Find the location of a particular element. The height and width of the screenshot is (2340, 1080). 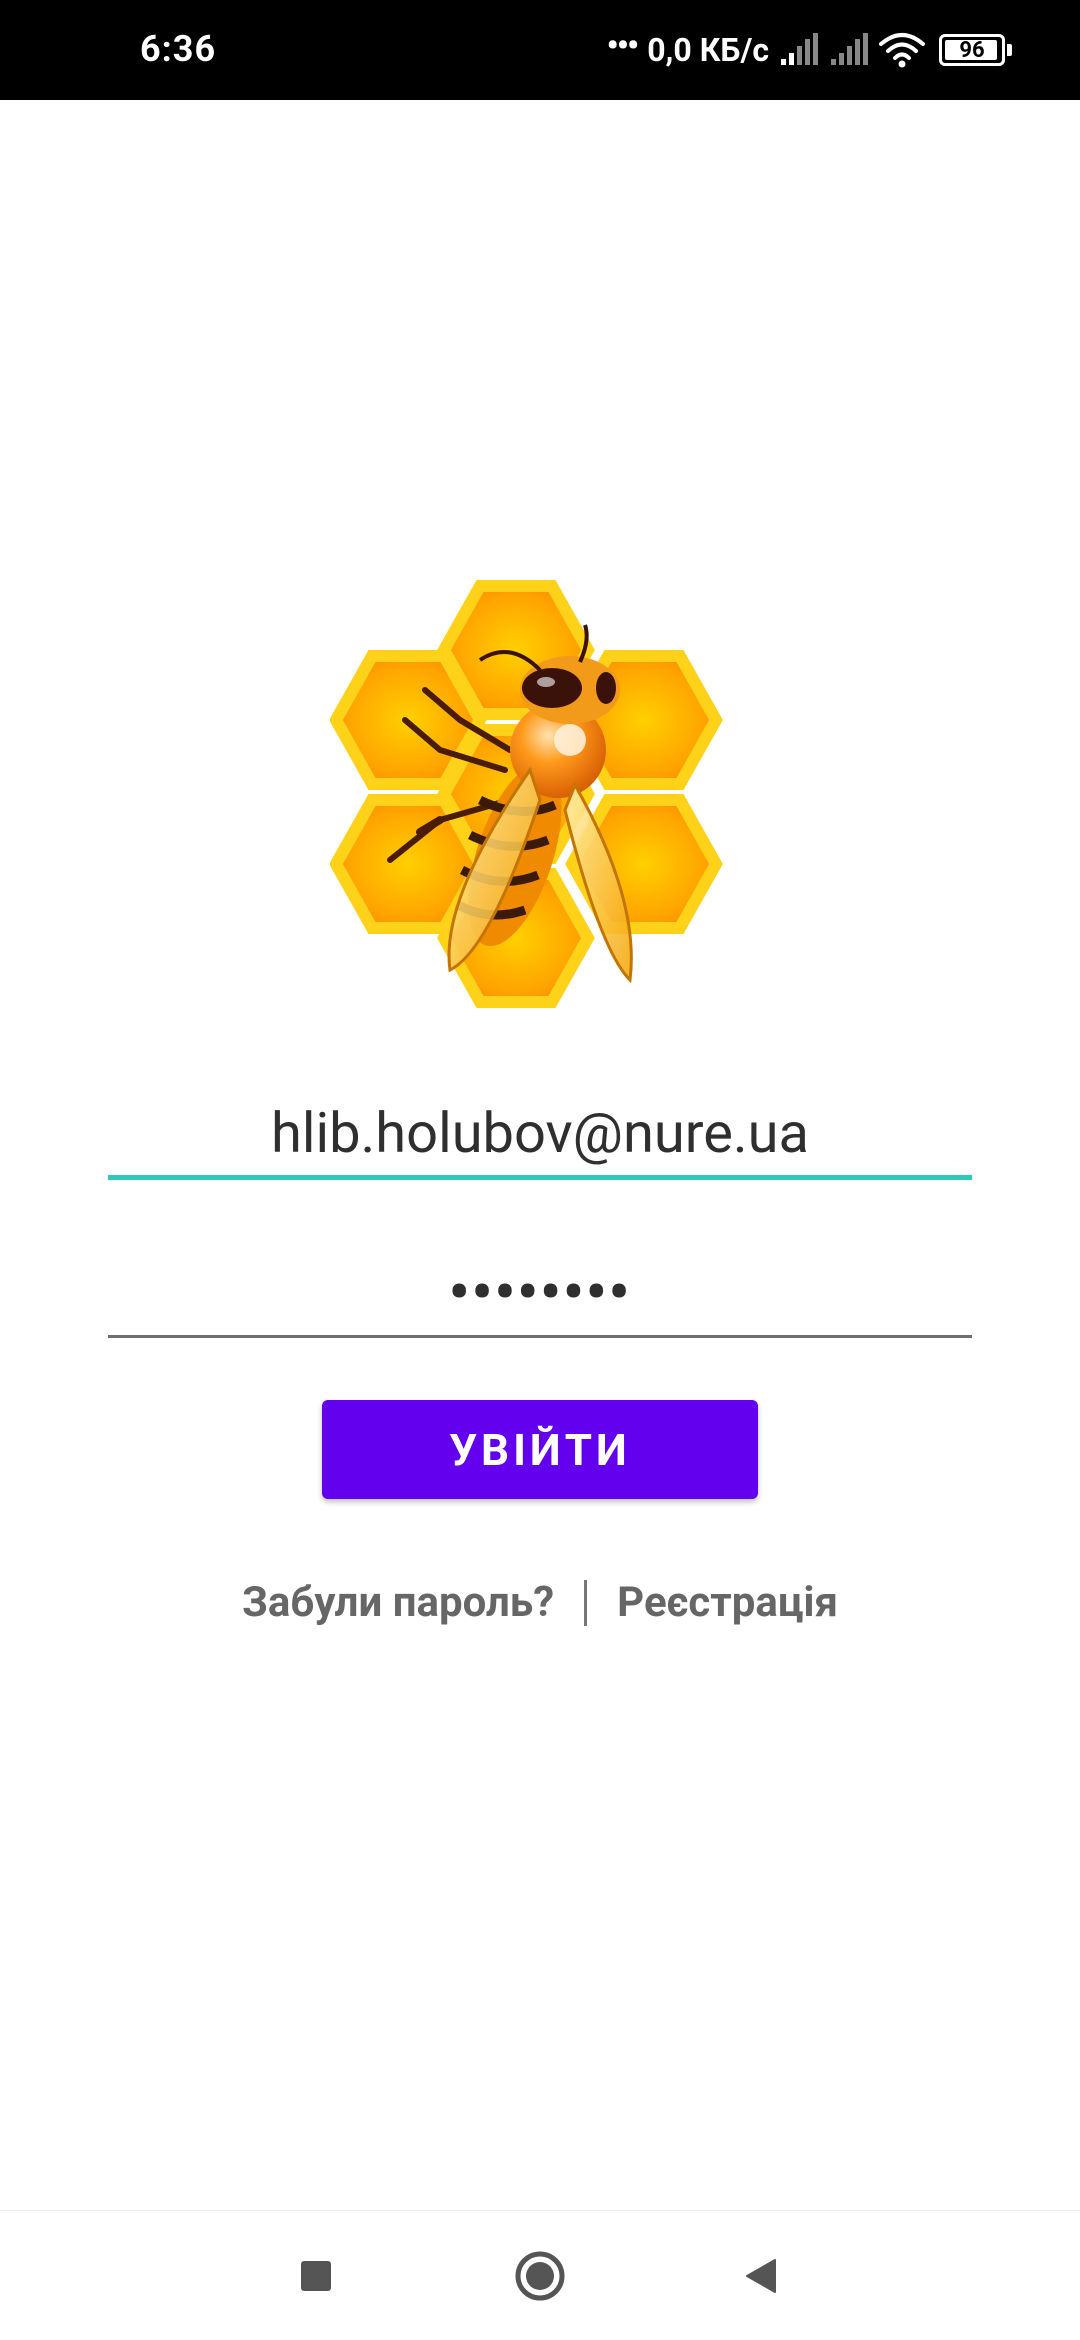

forgot-password-link: Забули пароль? is located at coordinates (398, 1602).